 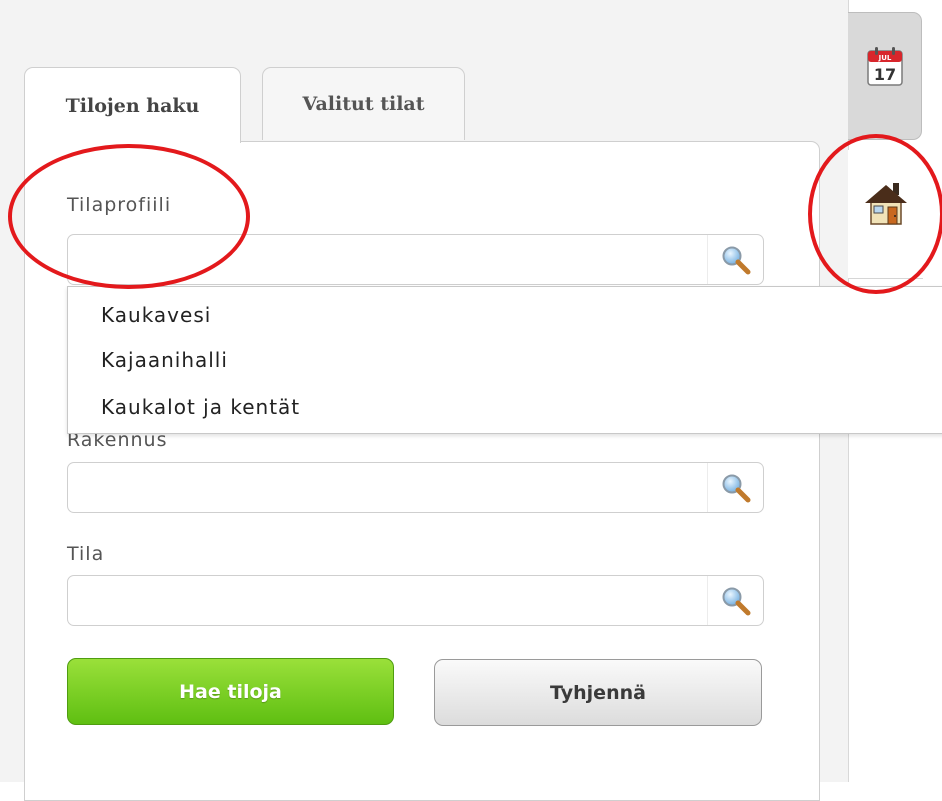 I want to click on tab-search-label: Tilojen haku, so click(x=132, y=105).